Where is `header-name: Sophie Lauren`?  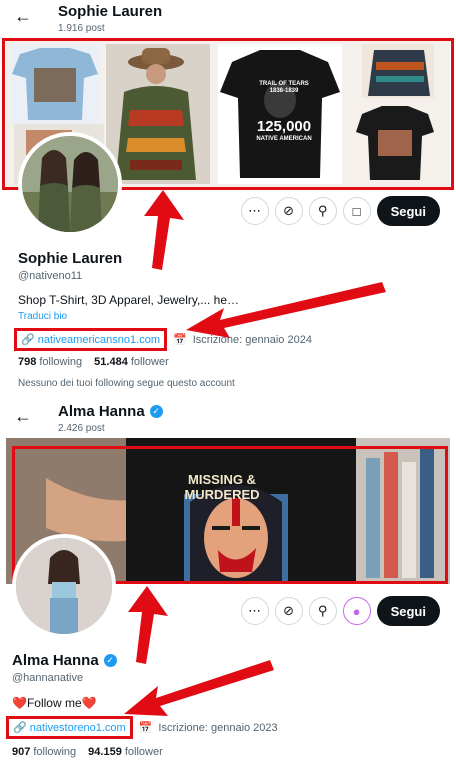 header-name: Sophie Lauren is located at coordinates (110, 11).